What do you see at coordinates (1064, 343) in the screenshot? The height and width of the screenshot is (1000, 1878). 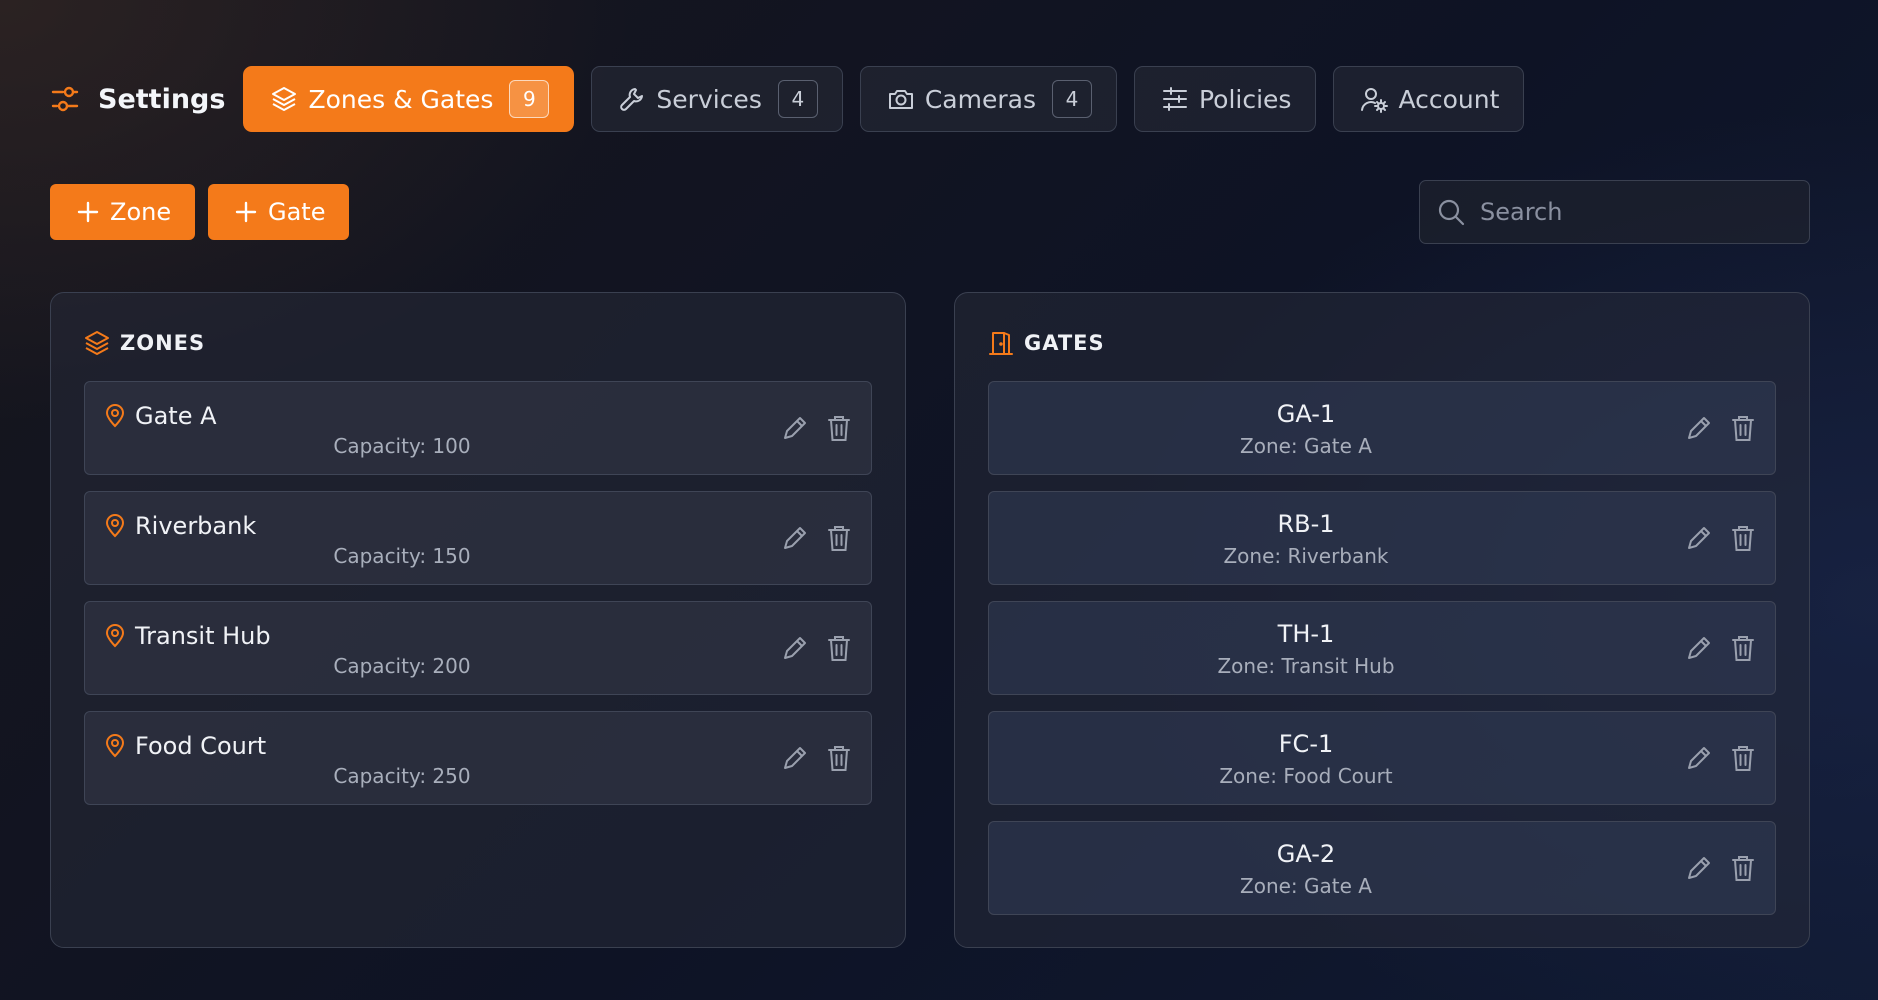 I see `gates-title: GATES` at bounding box center [1064, 343].